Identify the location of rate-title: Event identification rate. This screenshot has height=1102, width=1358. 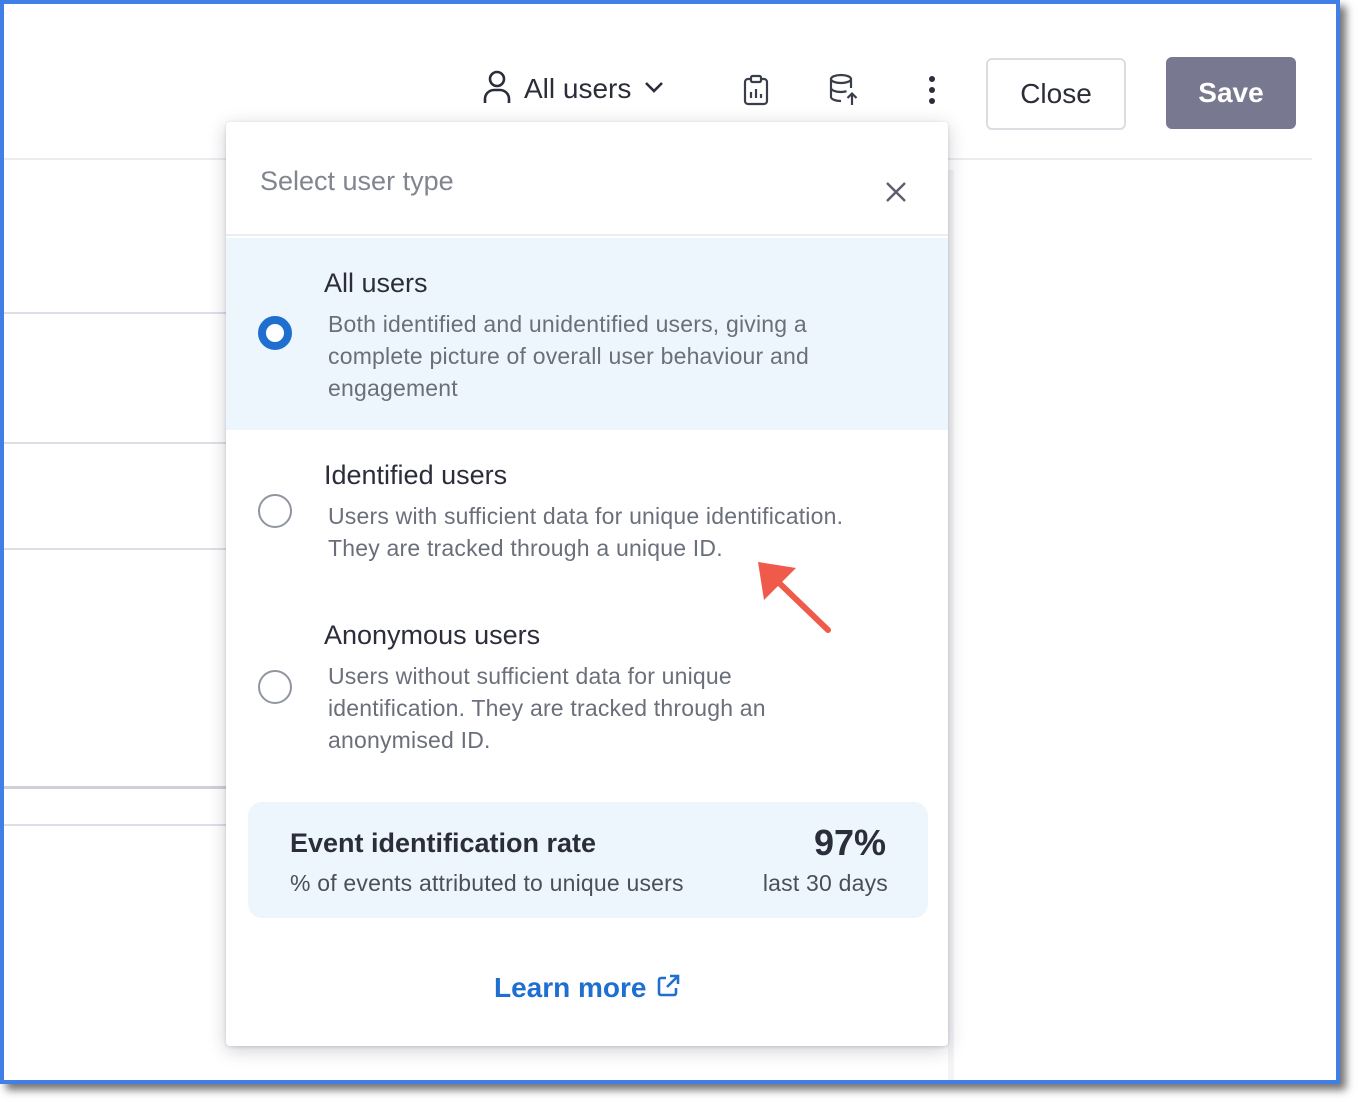
(443, 843).